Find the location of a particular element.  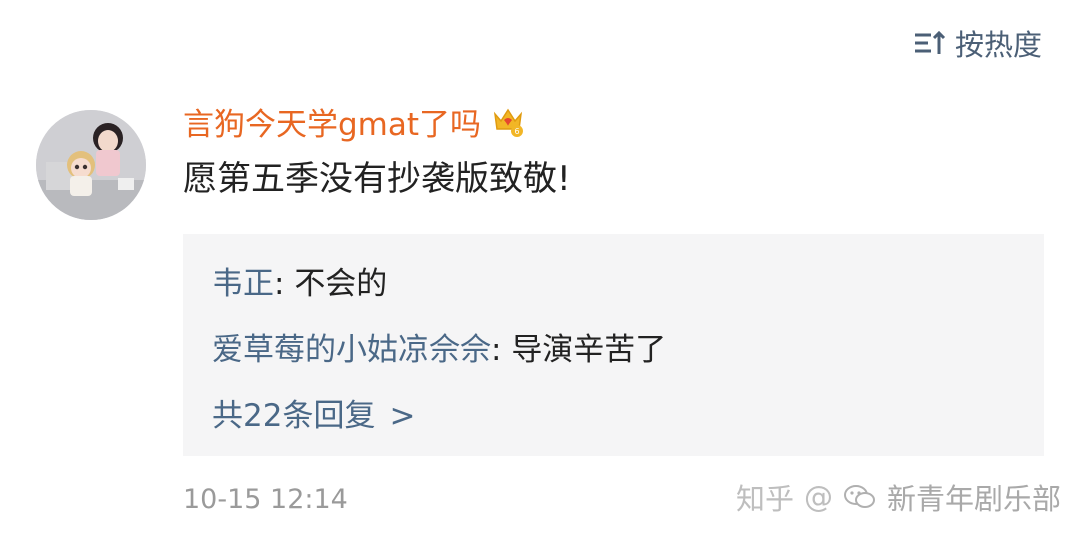

user-avatar is located at coordinates (91, 165).